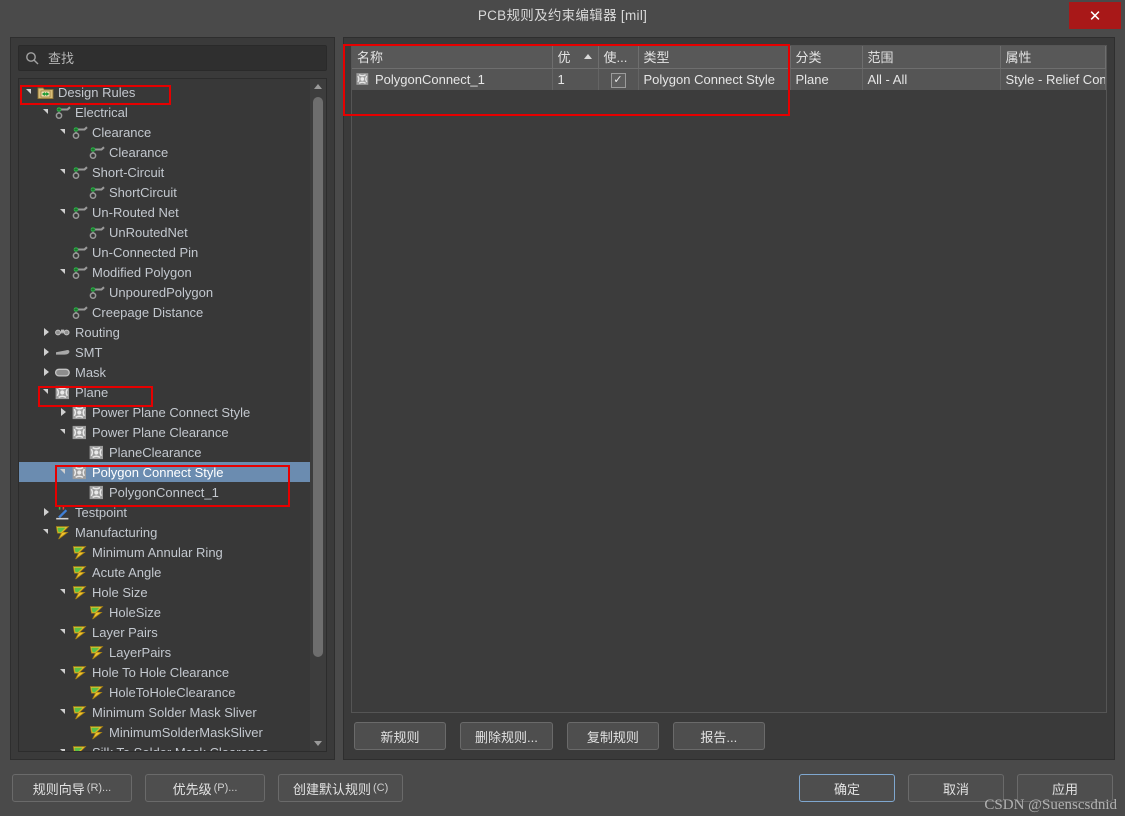 This screenshot has width=1125, height=816. Describe the element at coordinates (164, 392) in the screenshot. I see `tree-item-plane: Plane` at that location.